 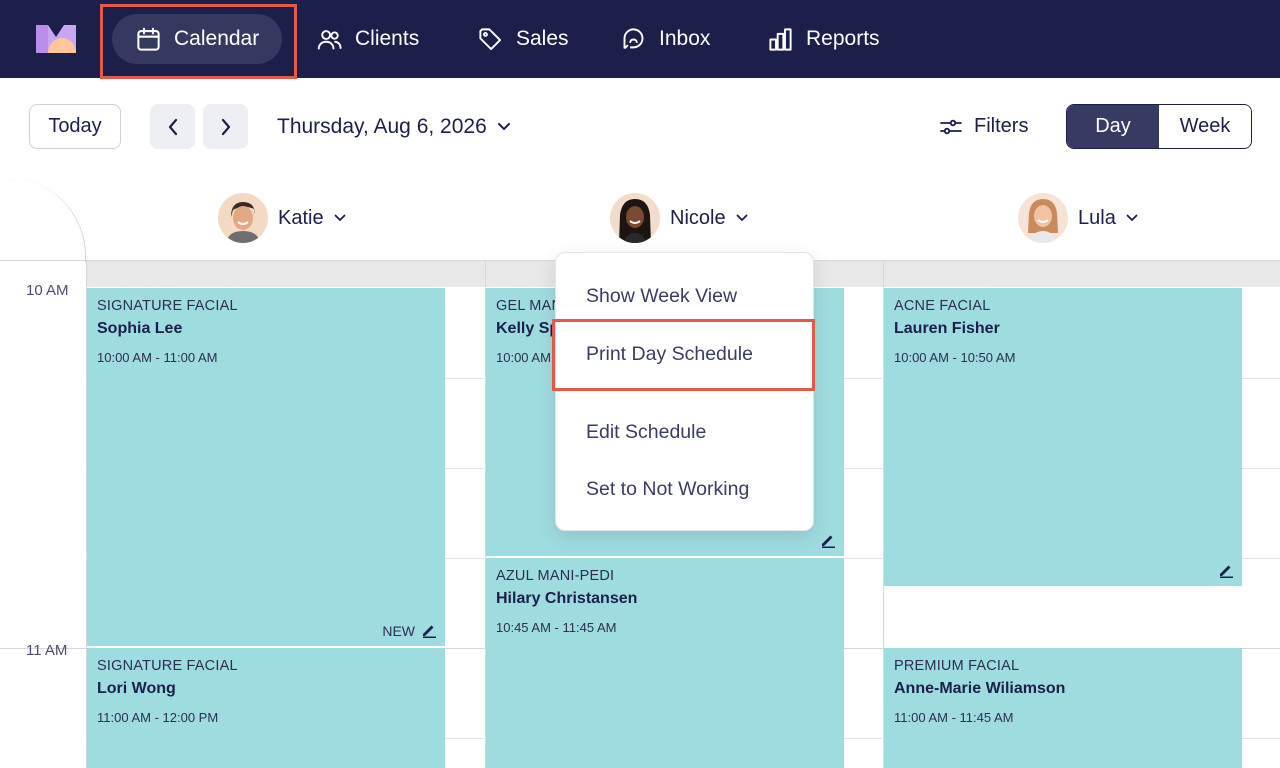 I want to click on nav-clients: Clients, so click(x=367, y=39).